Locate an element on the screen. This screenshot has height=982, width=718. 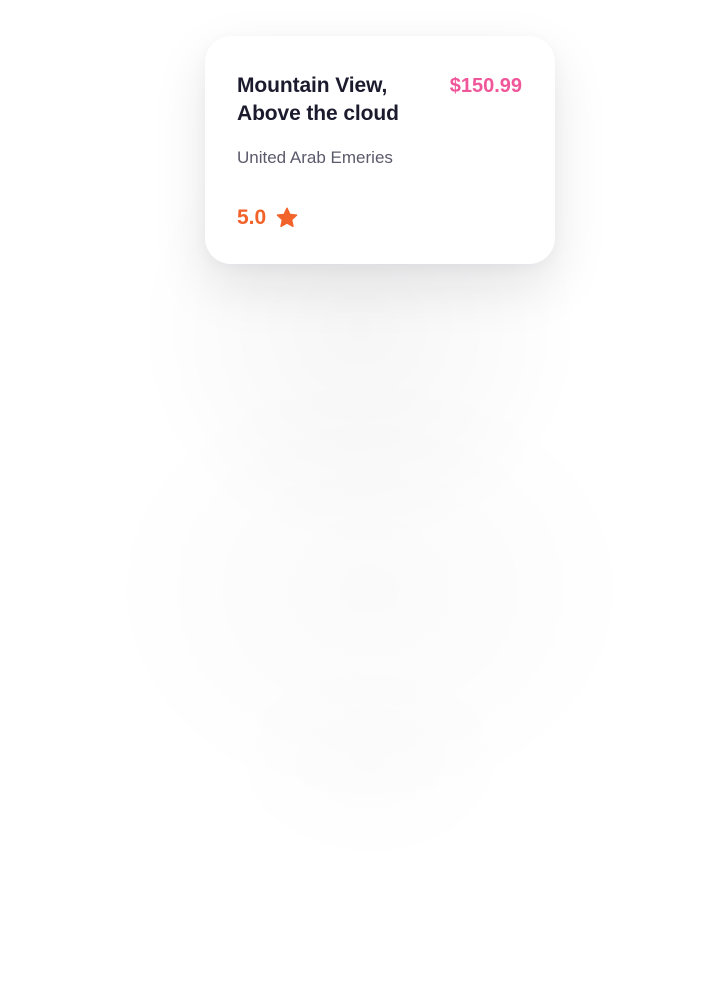
listing-rating: 5.0 is located at coordinates (268, 218).